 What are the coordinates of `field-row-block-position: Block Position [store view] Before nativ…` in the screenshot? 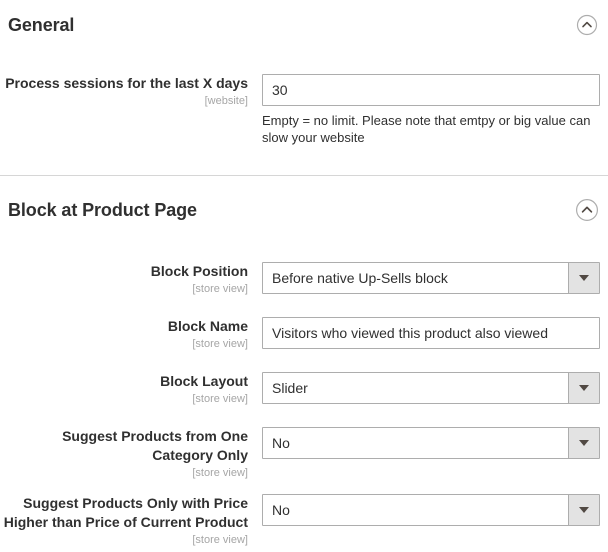 It's located at (304, 279).